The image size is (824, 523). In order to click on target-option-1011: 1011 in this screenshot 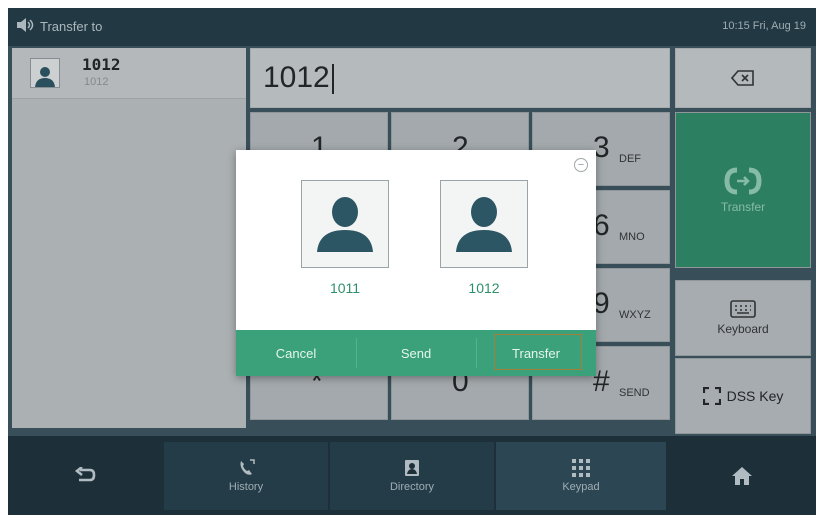, I will do `click(345, 238)`.